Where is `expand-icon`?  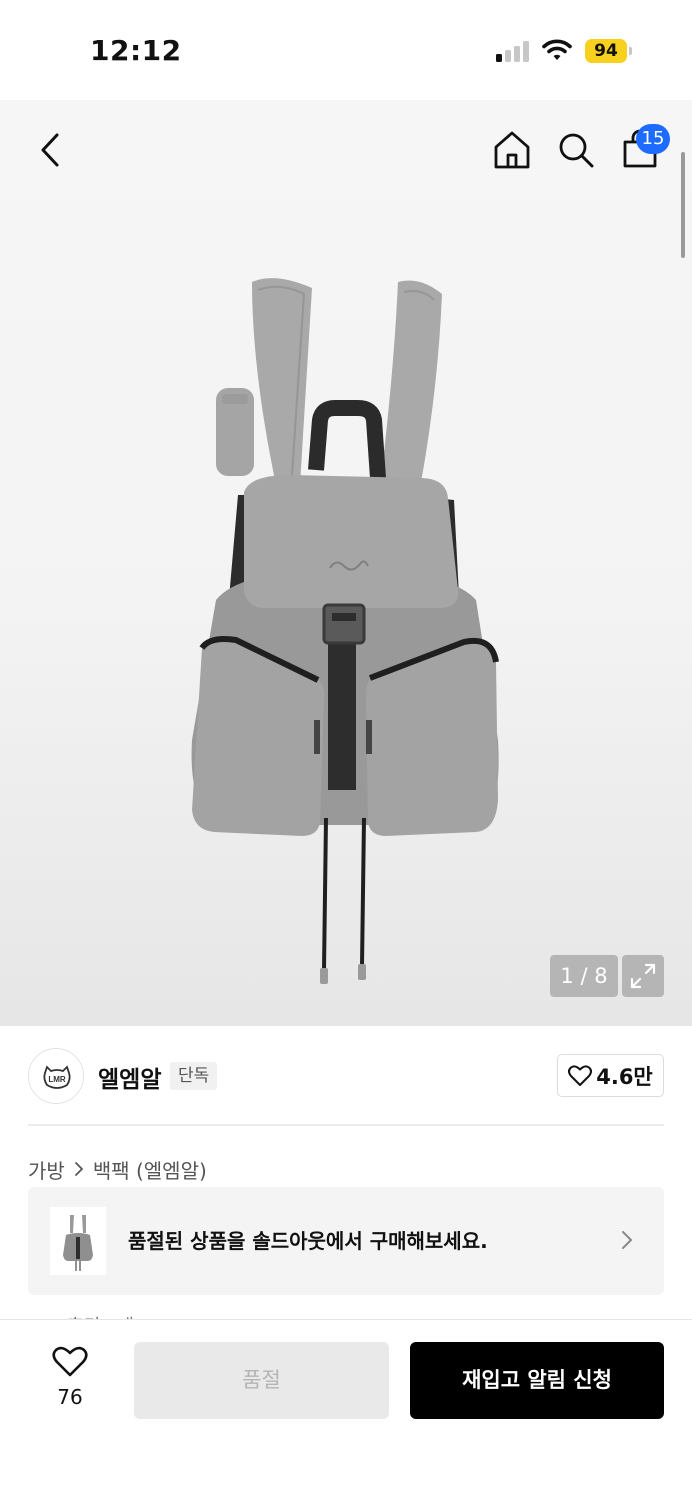
expand-icon is located at coordinates (643, 976).